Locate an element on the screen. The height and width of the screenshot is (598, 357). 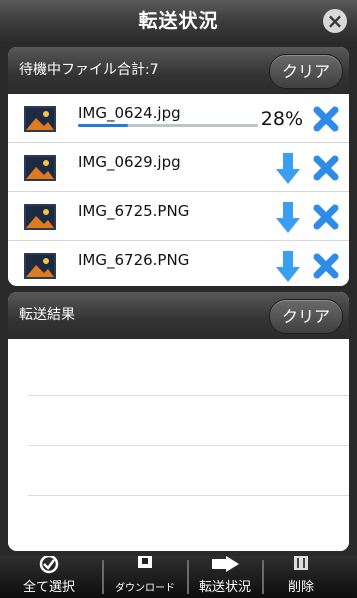
results-header: 転送結果 クリア is located at coordinates (178, 315).